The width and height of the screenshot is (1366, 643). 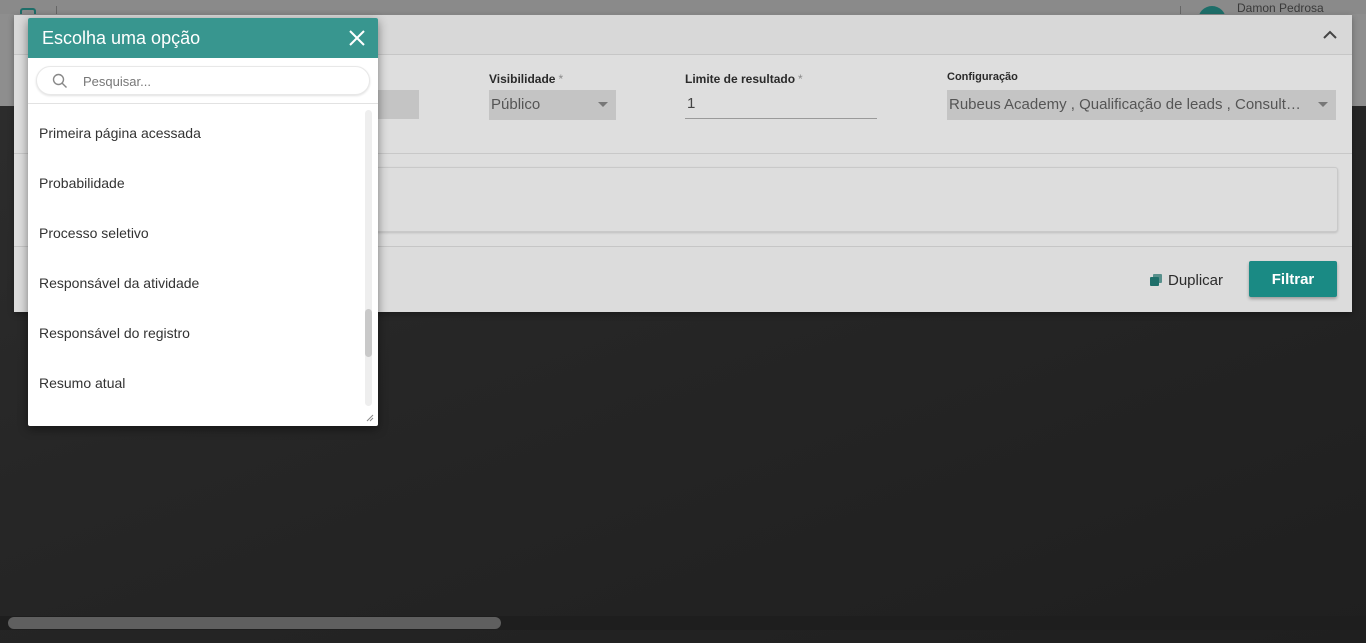 I want to click on result-limit-label: Limite de resultado *, so click(x=744, y=79).